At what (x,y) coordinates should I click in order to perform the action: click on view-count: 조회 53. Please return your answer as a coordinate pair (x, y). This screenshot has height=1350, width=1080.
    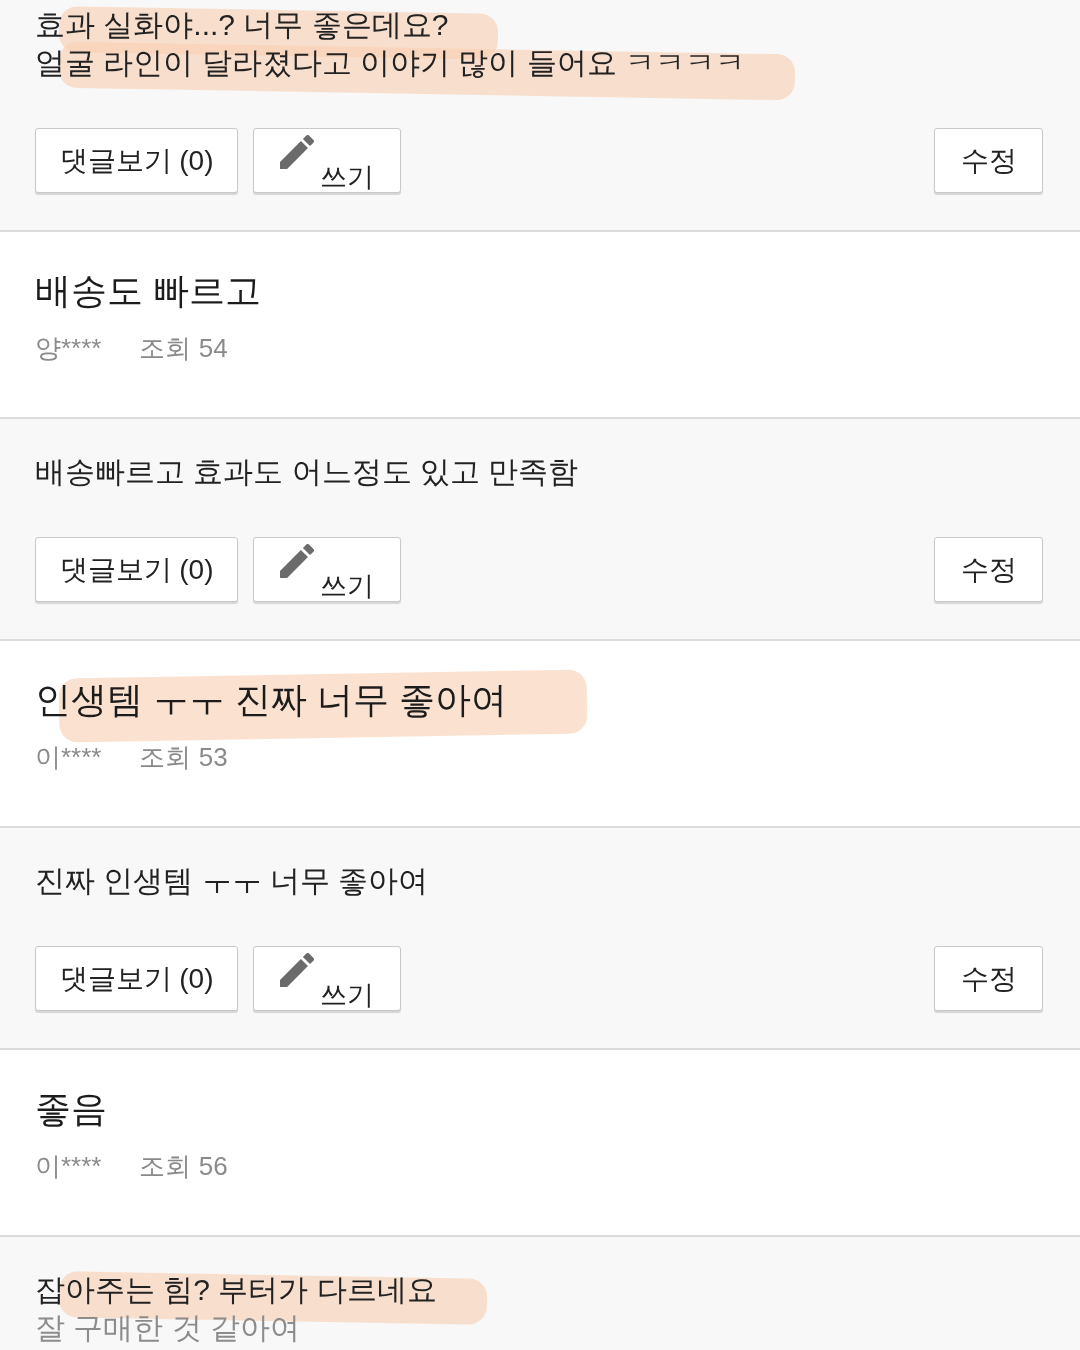
    Looking at the image, I should click on (183, 757).